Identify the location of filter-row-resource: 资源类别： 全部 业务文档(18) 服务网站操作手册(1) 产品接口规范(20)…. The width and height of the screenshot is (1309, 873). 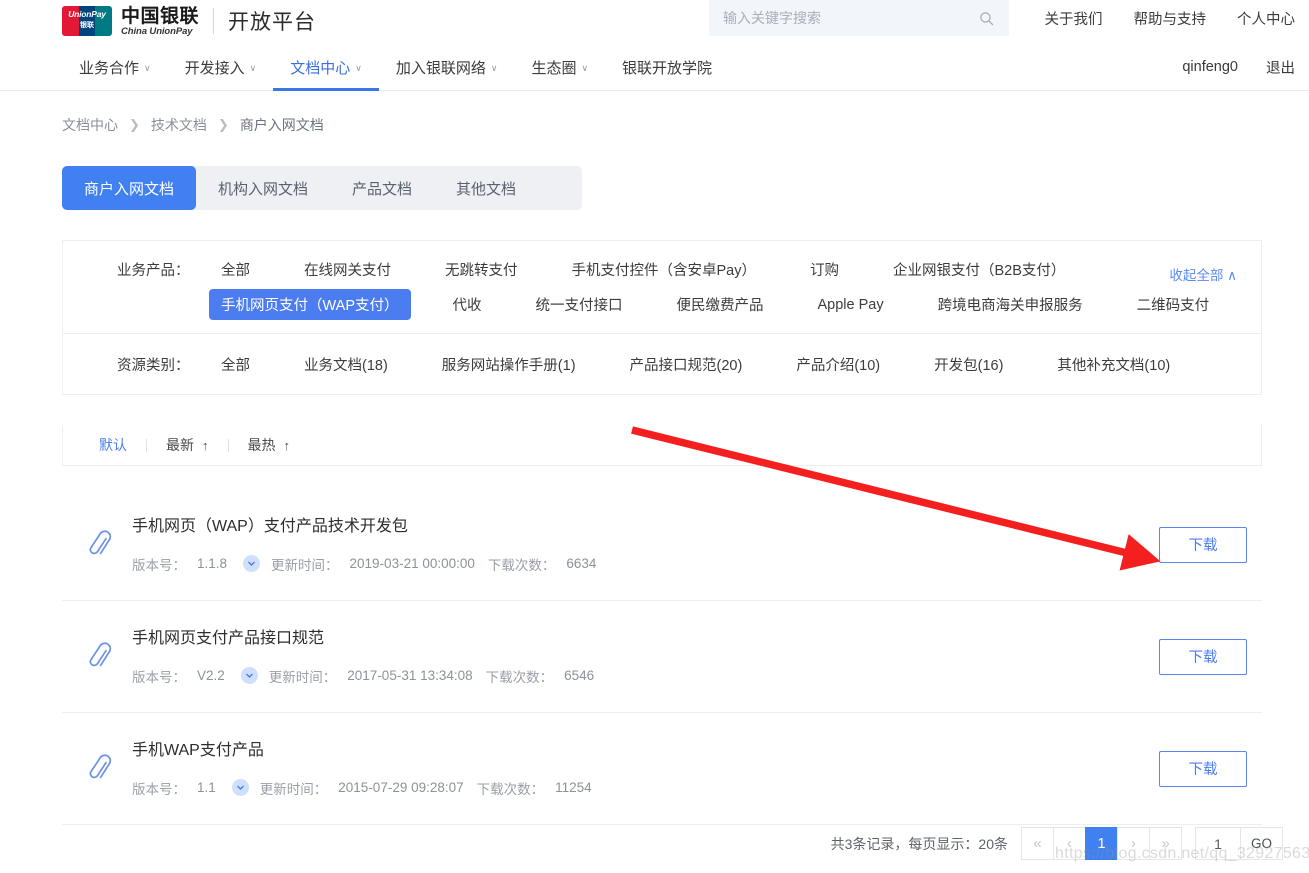
(662, 364).